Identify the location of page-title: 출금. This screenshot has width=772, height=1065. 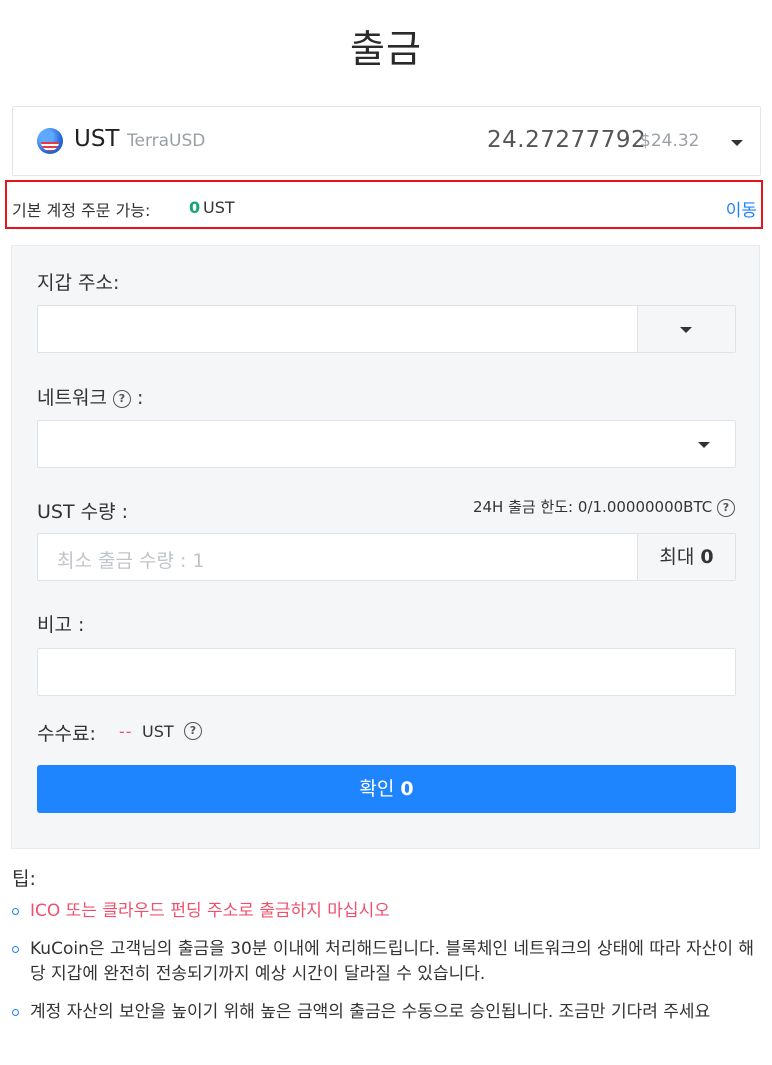
(386, 49).